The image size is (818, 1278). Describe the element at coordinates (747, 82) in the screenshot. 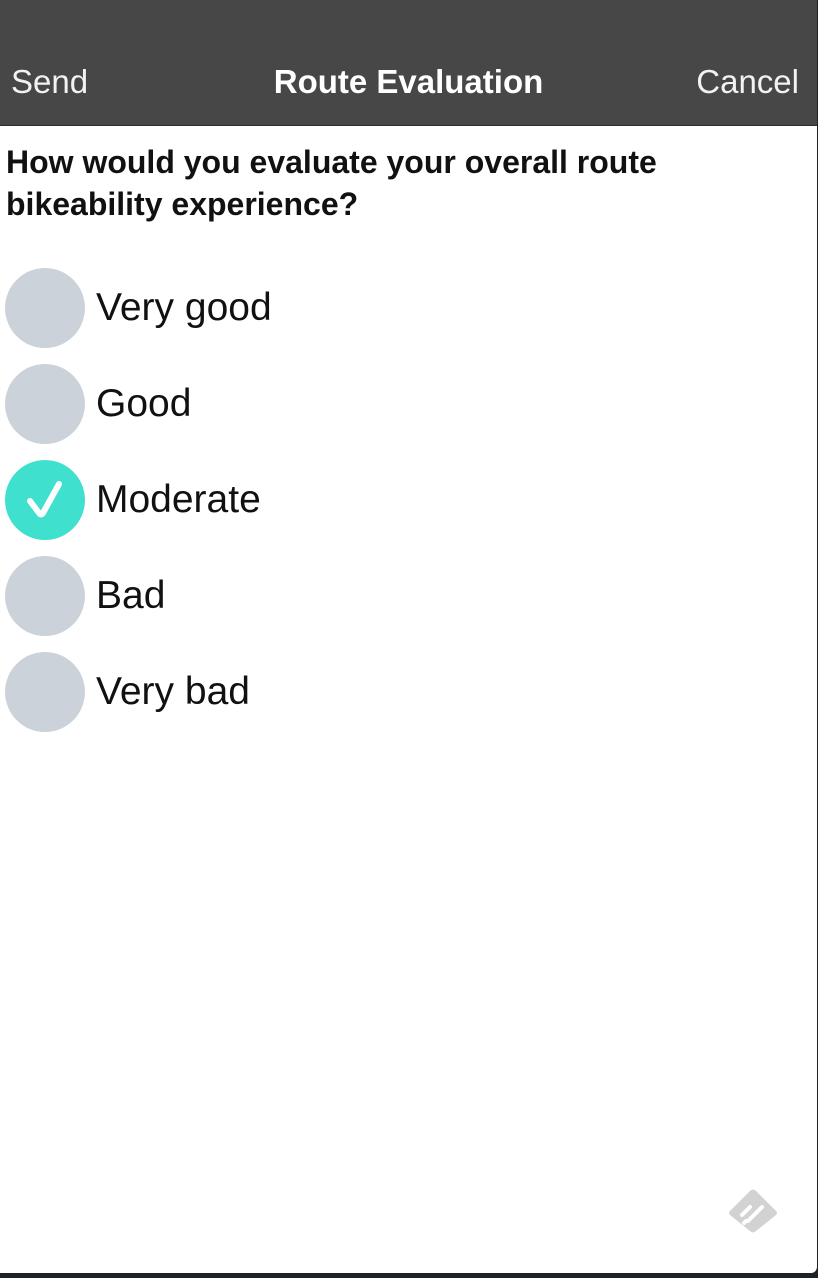

I see `cancel-button: Cancel` at that location.